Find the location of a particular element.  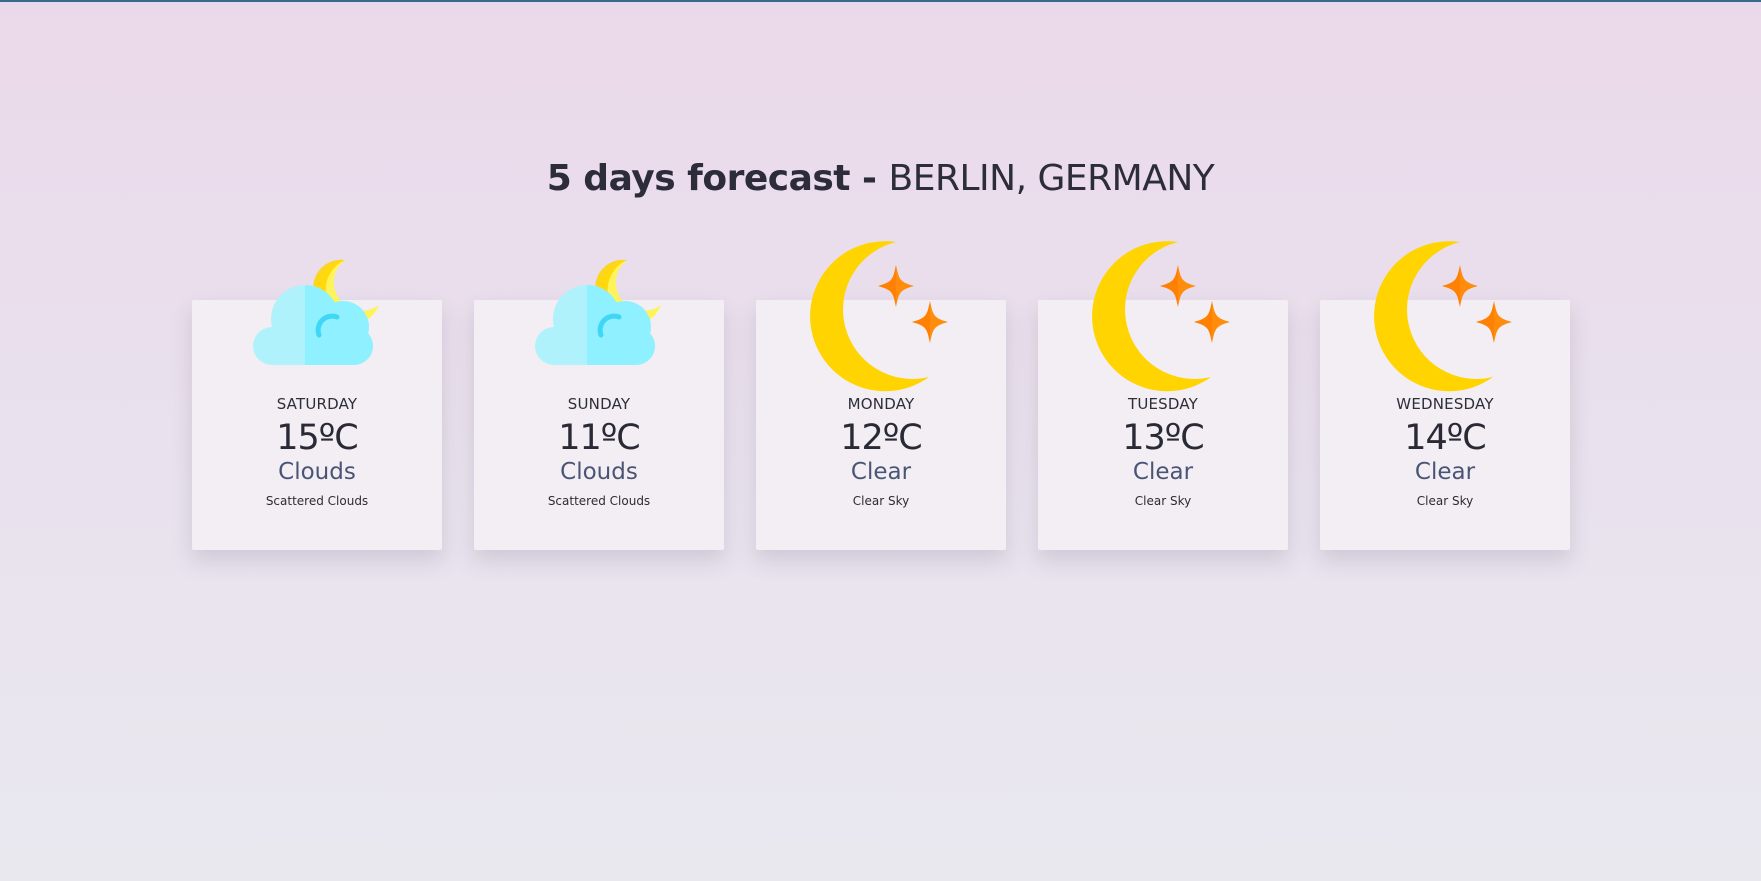

page-title: 5 days forecast - BERLIN, GERMANY is located at coordinates (880, 179).